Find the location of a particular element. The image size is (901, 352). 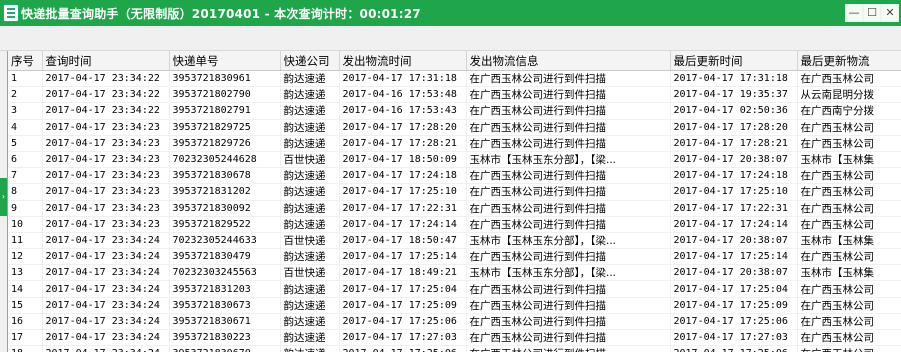

cell-ship-time: 2017-04-17 17:28:20 is located at coordinates (403, 127).